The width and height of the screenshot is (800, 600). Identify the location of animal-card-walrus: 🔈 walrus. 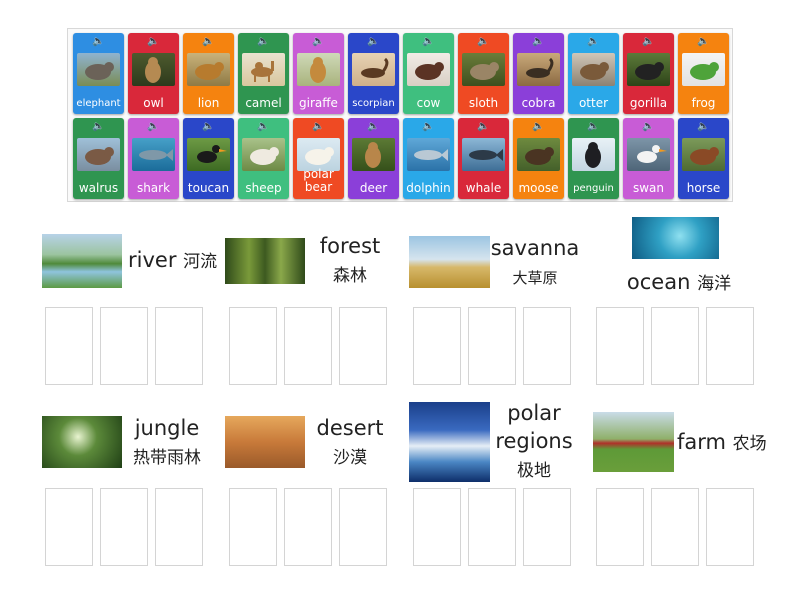
(98, 158).